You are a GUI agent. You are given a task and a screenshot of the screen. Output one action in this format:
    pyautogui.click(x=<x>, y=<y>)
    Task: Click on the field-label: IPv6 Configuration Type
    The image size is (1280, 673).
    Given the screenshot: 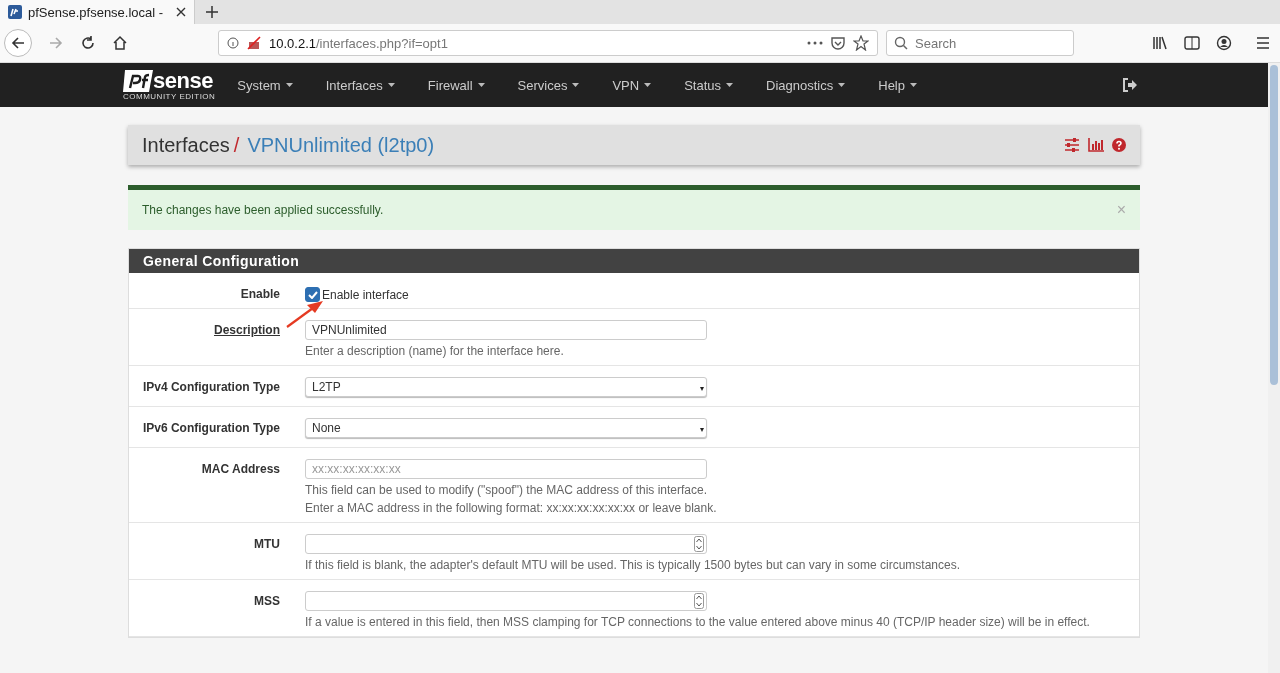 What is the action you would take?
    pyautogui.click(x=211, y=428)
    